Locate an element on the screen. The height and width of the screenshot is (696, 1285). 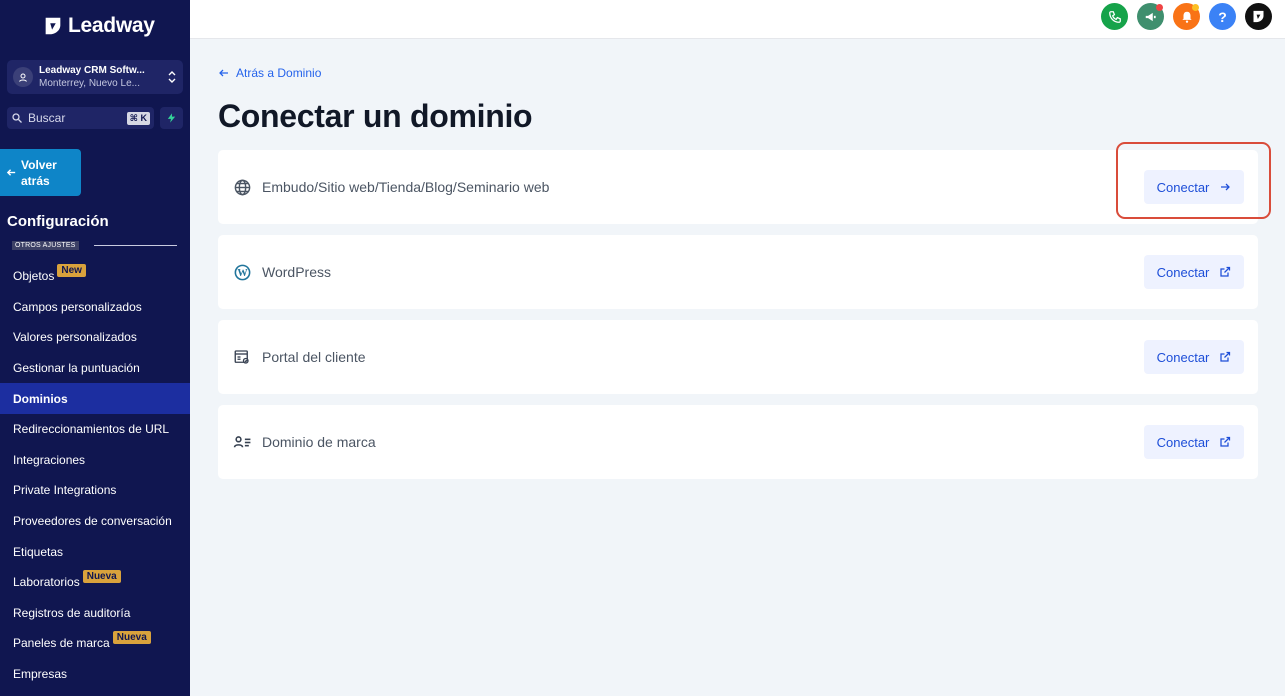
sidebar-item-empresas: Empresas is located at coordinates (95, 674).